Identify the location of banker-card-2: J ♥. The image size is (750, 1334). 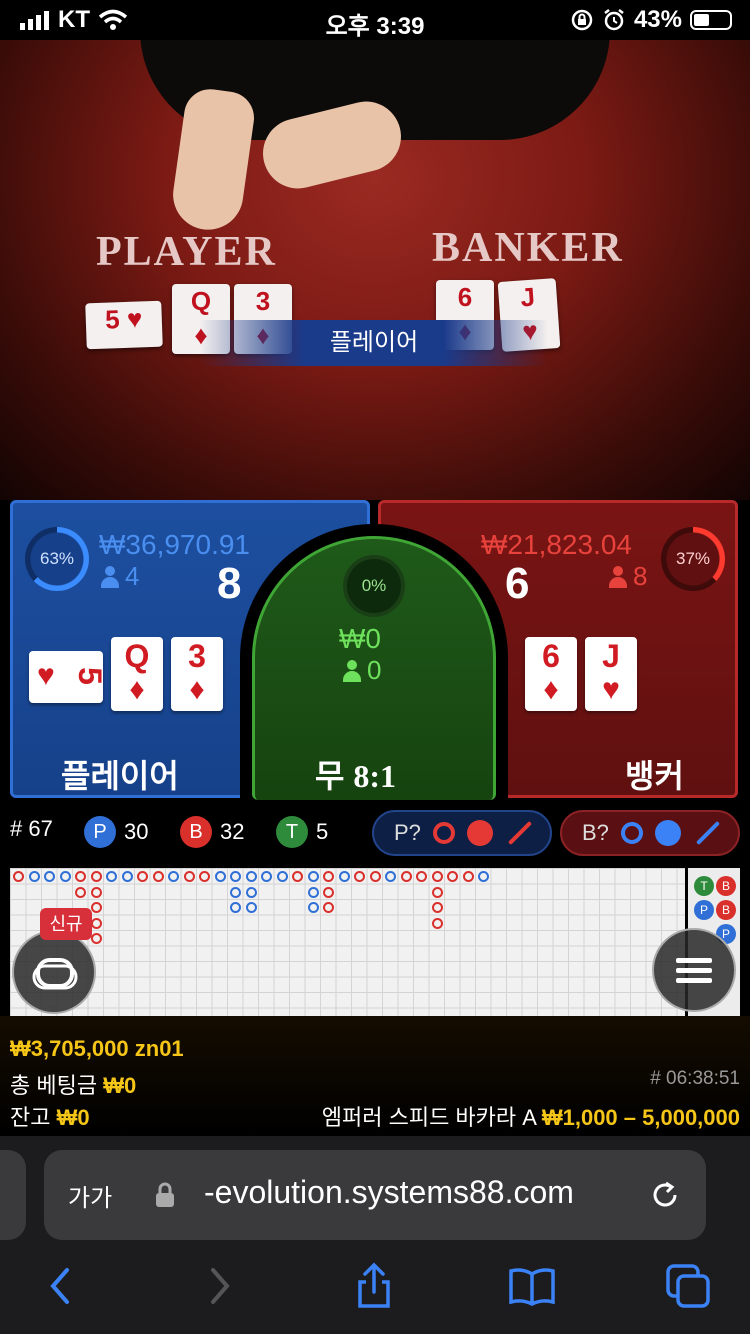
(611, 674).